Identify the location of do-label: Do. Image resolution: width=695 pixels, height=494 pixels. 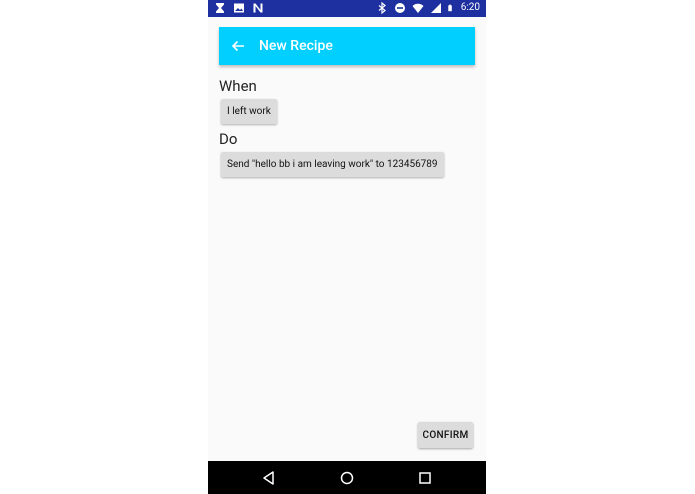
(228, 139).